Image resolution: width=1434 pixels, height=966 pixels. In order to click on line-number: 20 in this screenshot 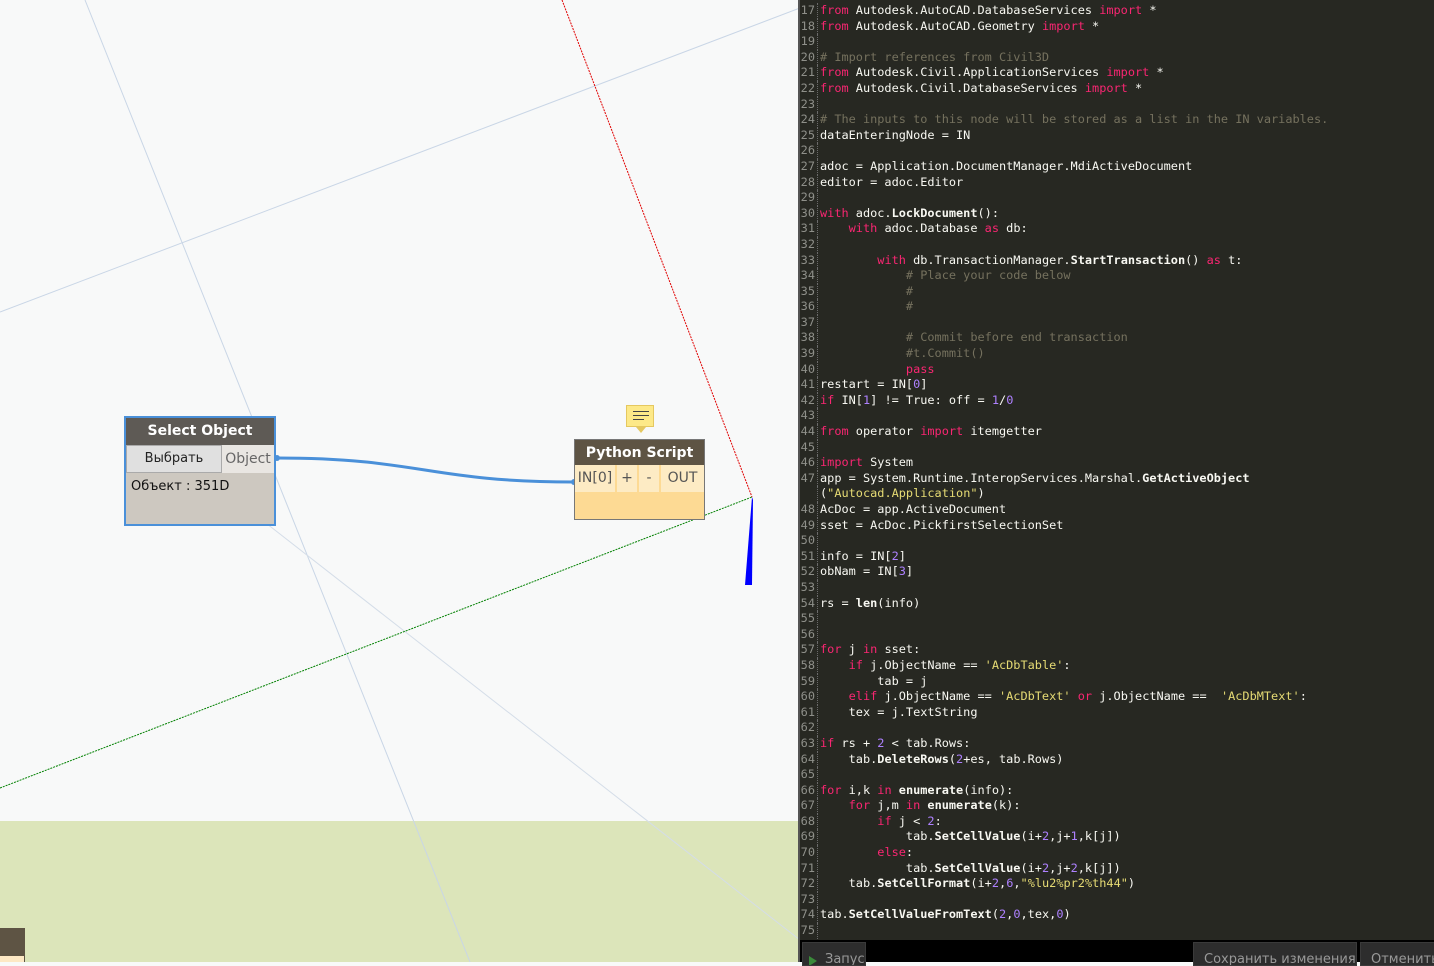, I will do `click(809, 57)`.